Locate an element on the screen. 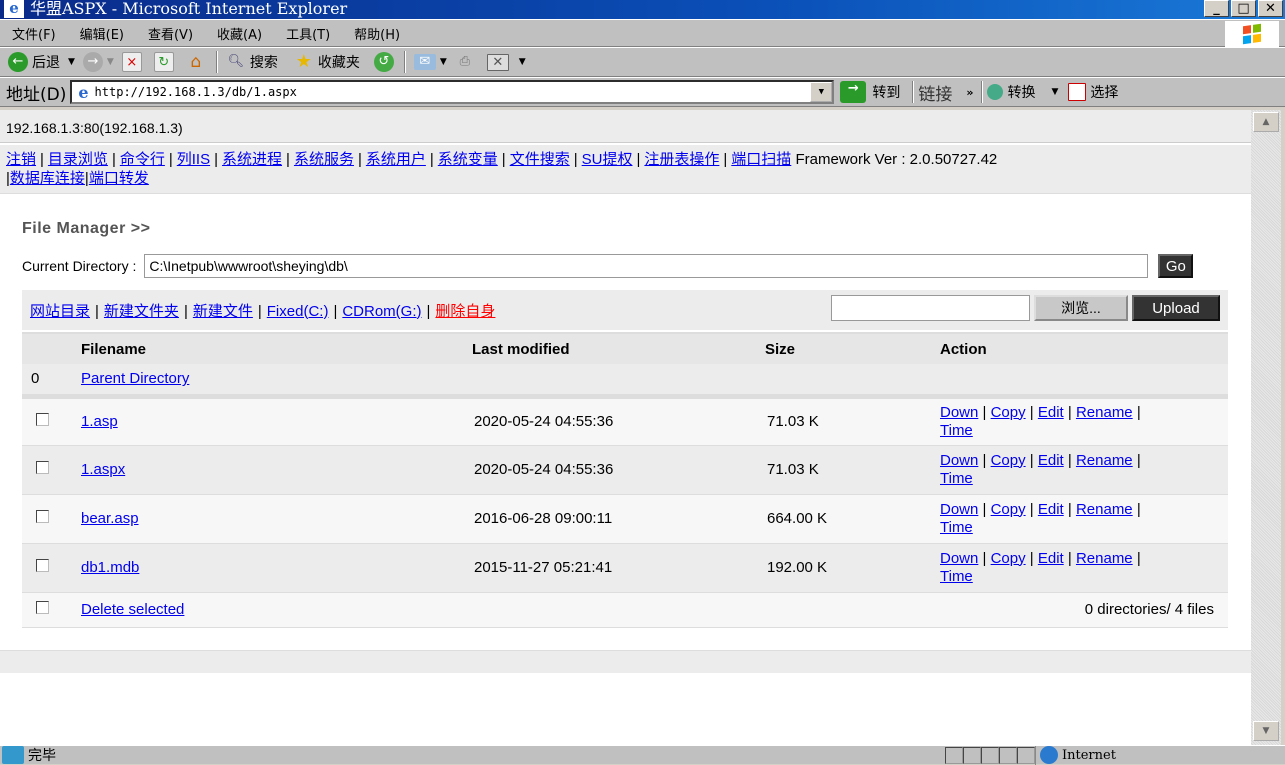 The width and height of the screenshot is (1285, 765). file-link: 1.asp is located at coordinates (99, 421).